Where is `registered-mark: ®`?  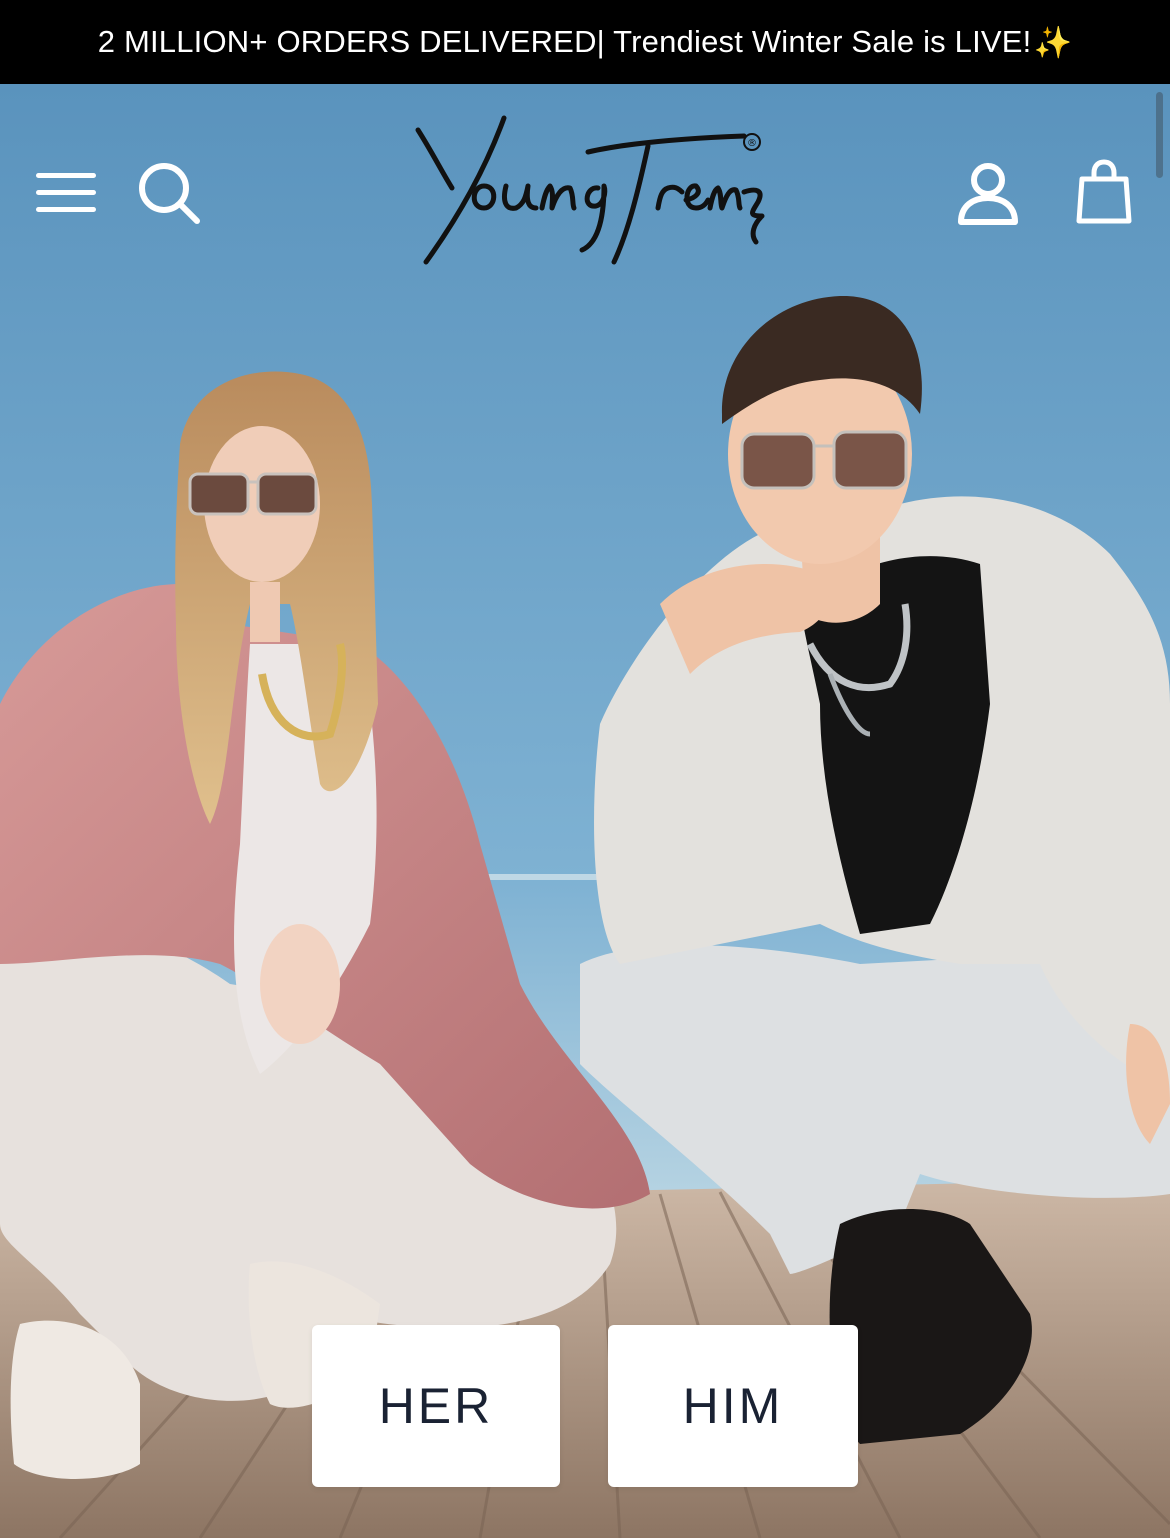 registered-mark: ® is located at coordinates (752, 143).